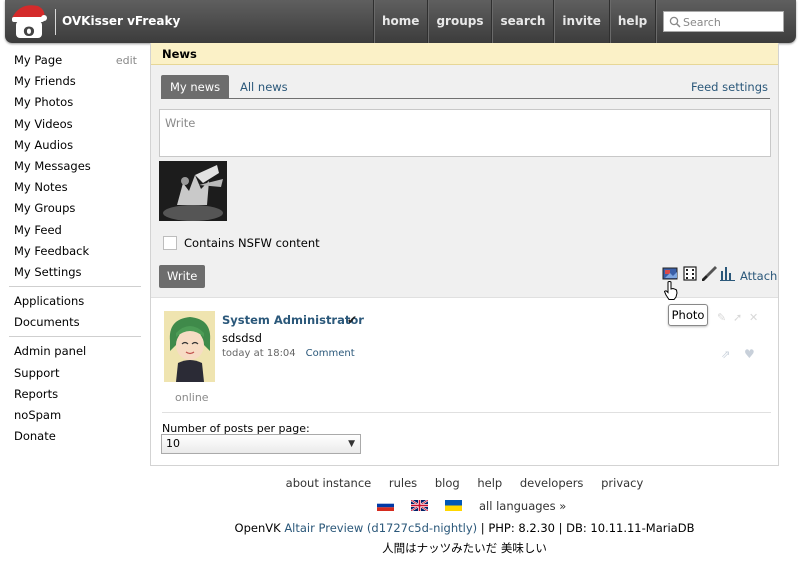 This screenshot has height=569, width=805. I want to click on photo-tooltip: Photo, so click(688, 315).